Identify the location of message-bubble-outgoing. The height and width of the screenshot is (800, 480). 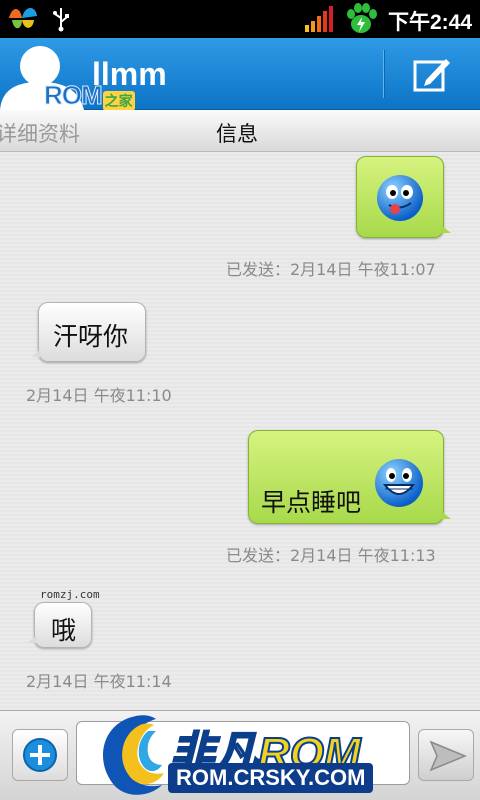
(403, 197).